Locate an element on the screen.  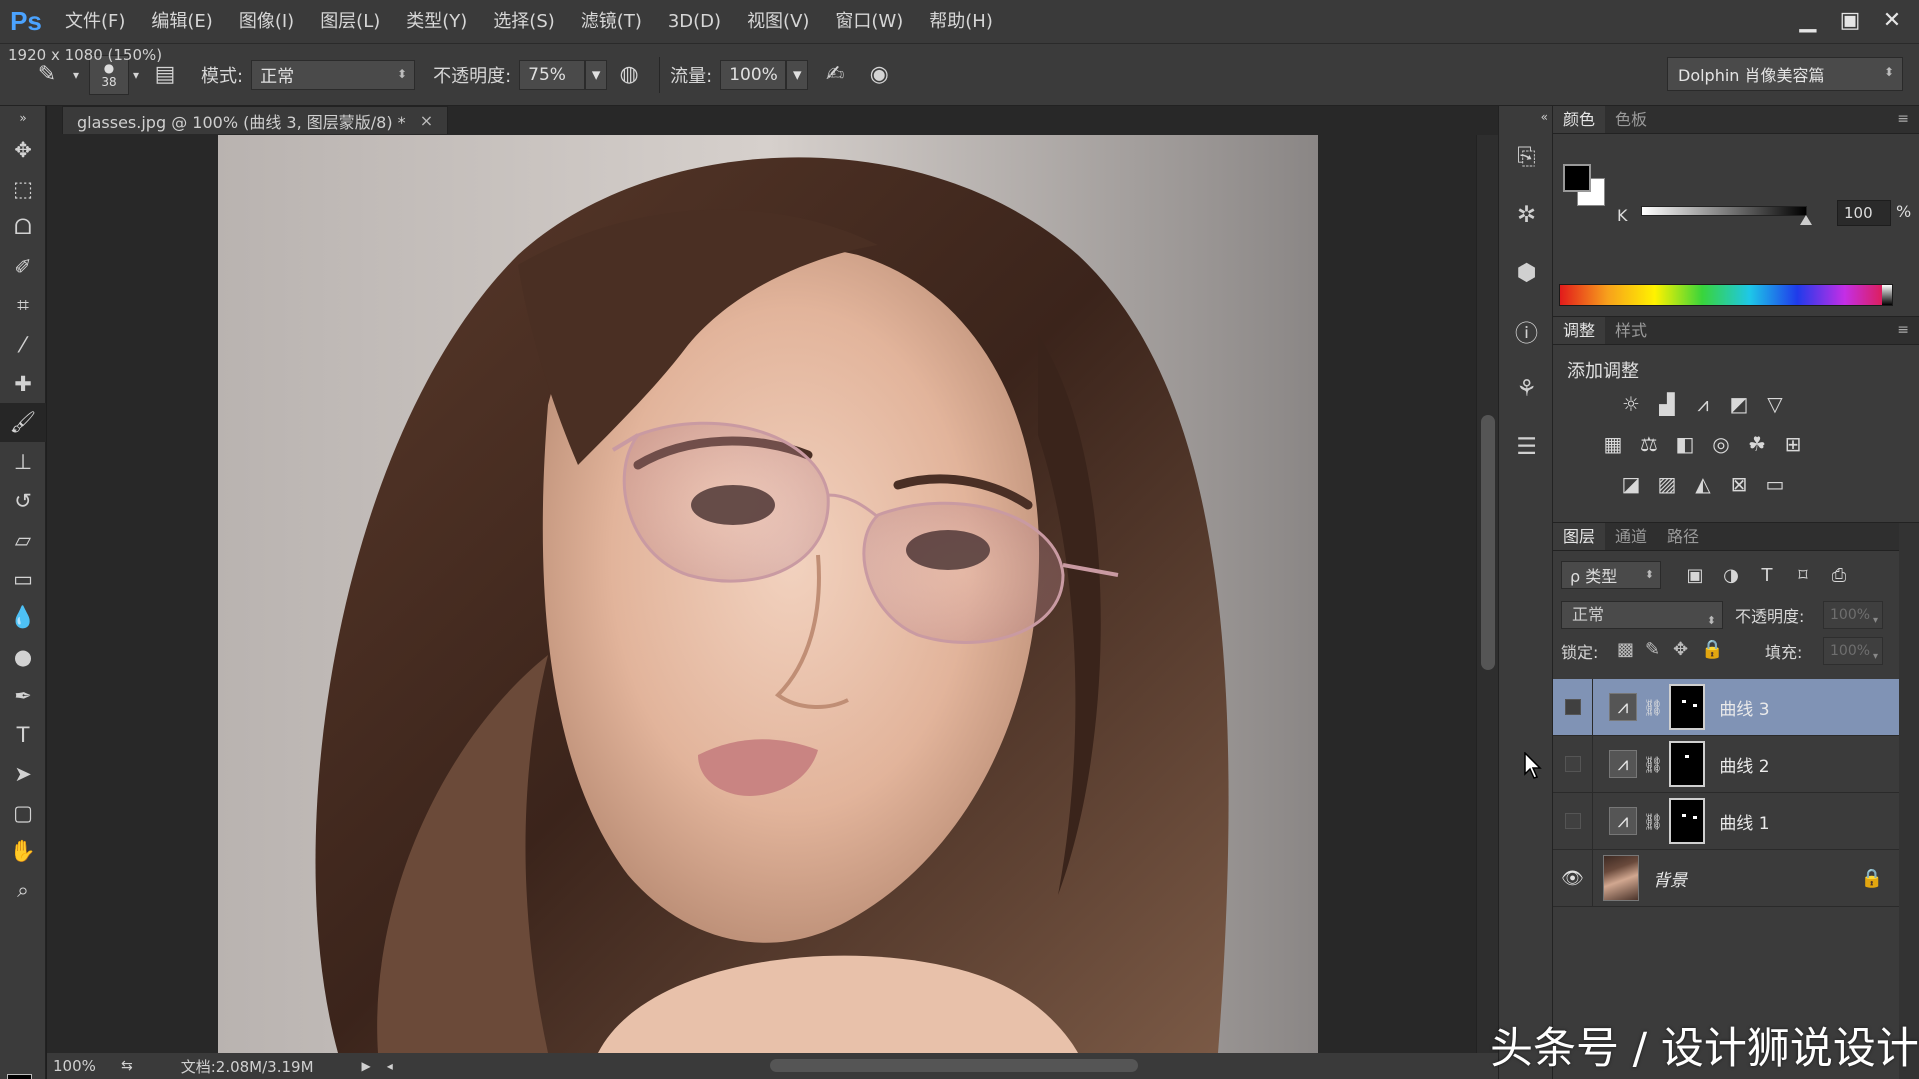
menu-image: 图像(I) is located at coordinates (266, 22).